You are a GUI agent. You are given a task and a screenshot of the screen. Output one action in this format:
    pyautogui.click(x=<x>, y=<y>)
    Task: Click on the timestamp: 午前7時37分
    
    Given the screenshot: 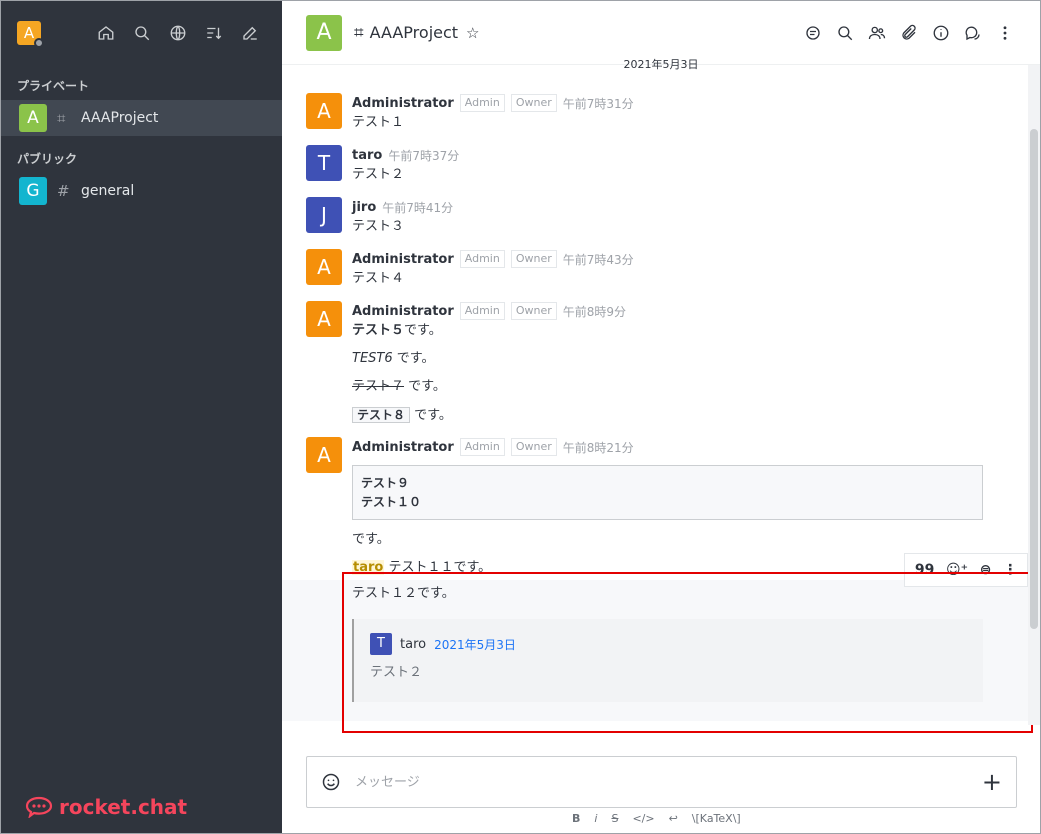 What is the action you would take?
    pyautogui.click(x=424, y=155)
    